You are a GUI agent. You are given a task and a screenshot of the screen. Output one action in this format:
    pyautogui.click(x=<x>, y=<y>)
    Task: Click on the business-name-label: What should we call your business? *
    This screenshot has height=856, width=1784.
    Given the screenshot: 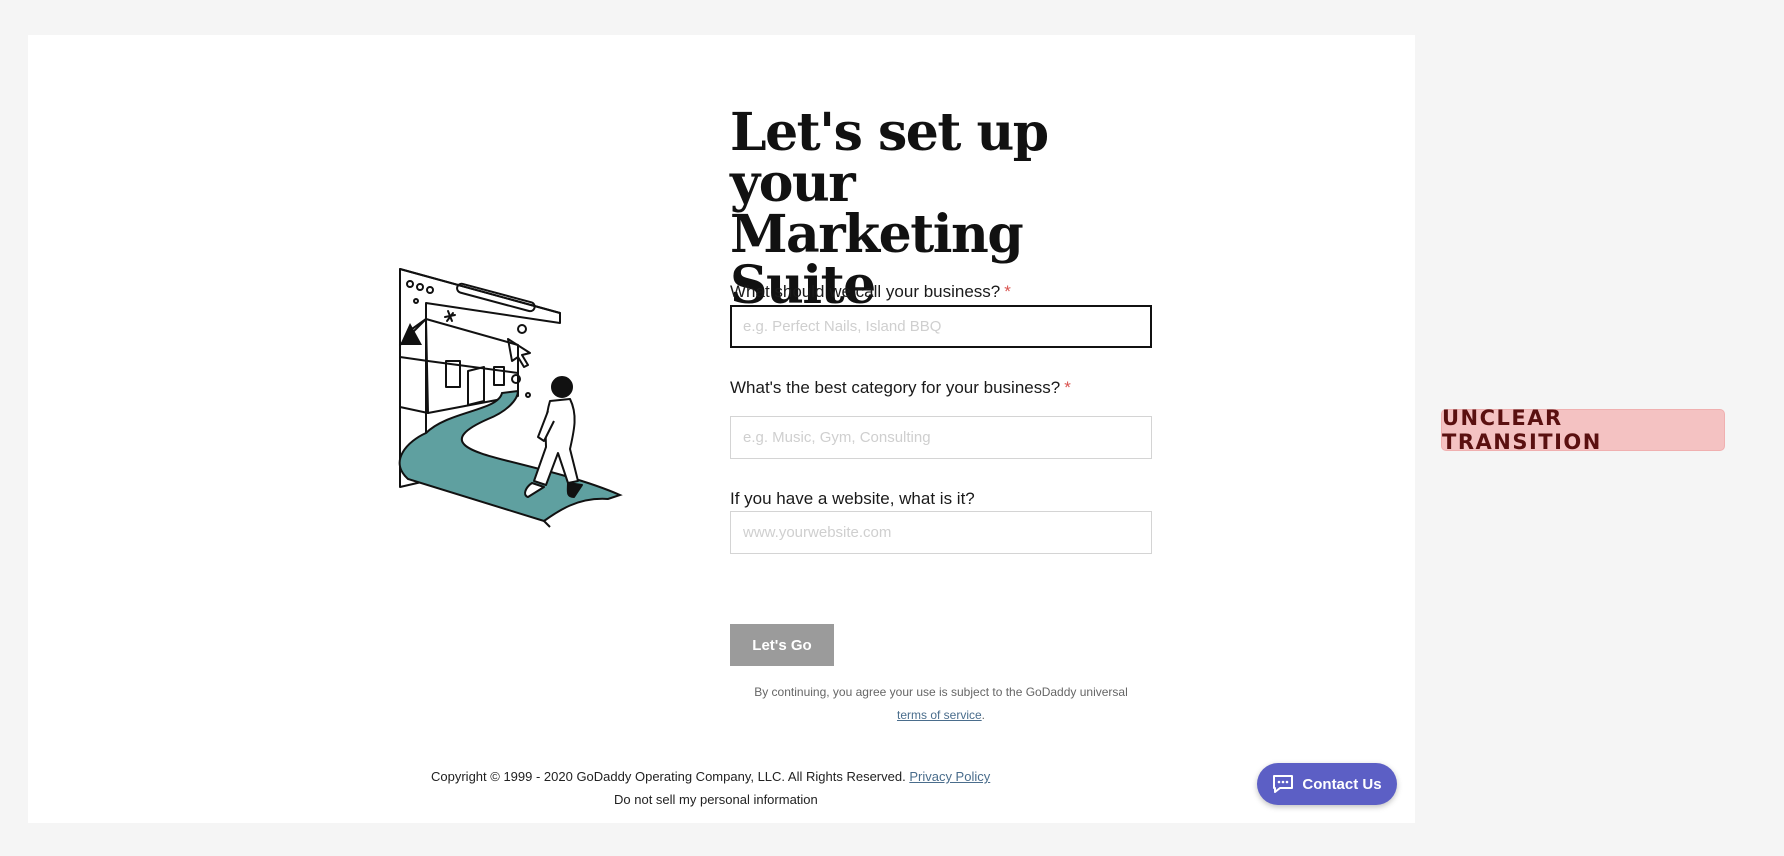 What is the action you would take?
    pyautogui.click(x=870, y=292)
    